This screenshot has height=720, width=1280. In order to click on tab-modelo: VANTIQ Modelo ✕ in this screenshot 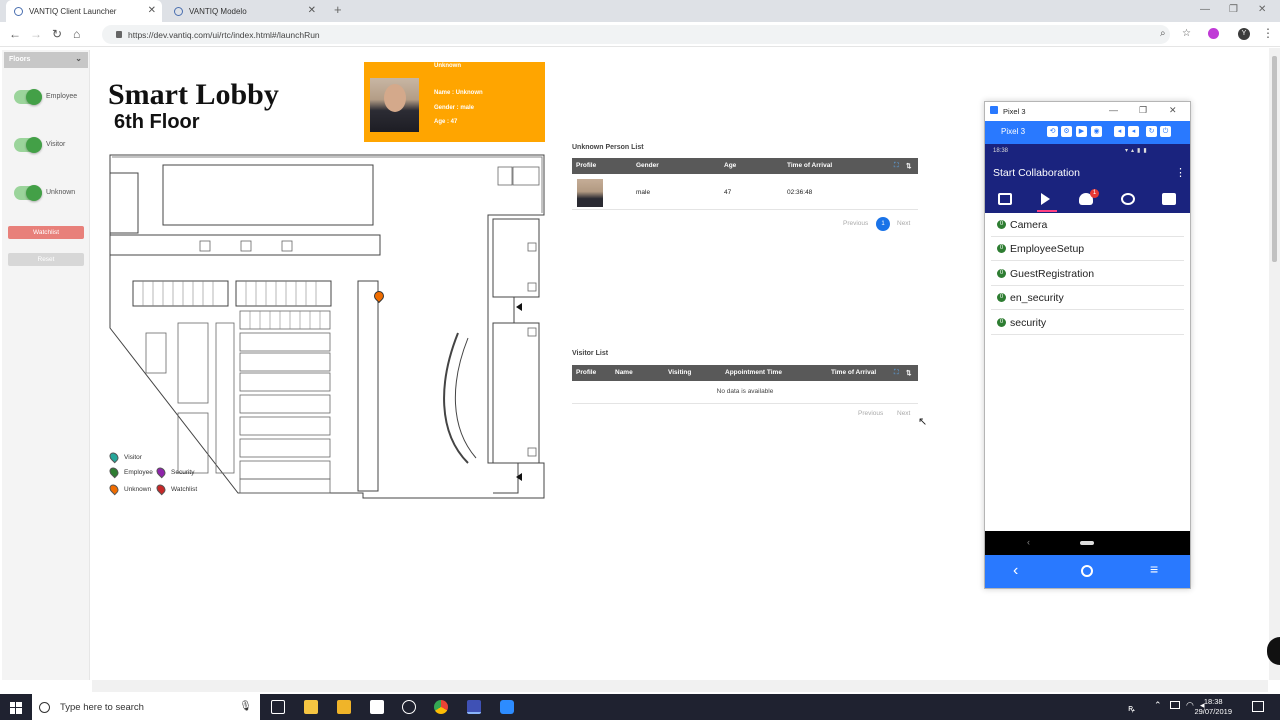, I will do `click(244, 11)`.